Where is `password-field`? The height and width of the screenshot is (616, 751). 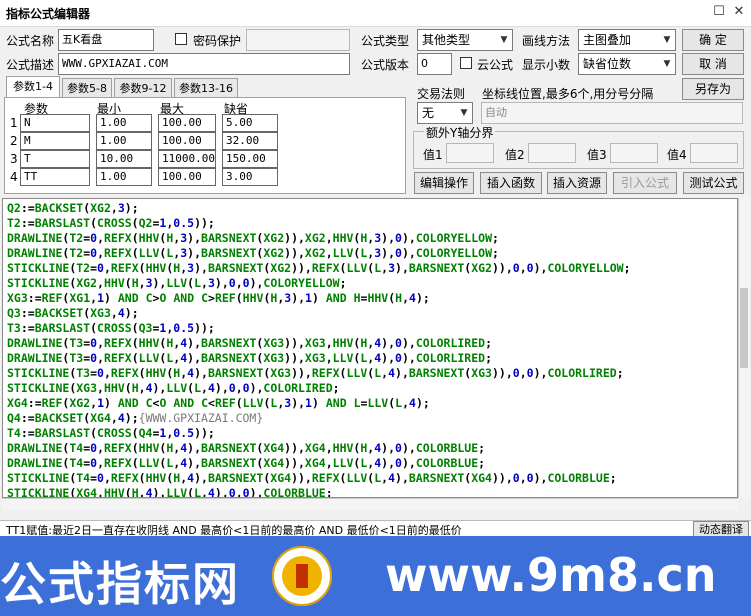
password-field is located at coordinates (298, 40).